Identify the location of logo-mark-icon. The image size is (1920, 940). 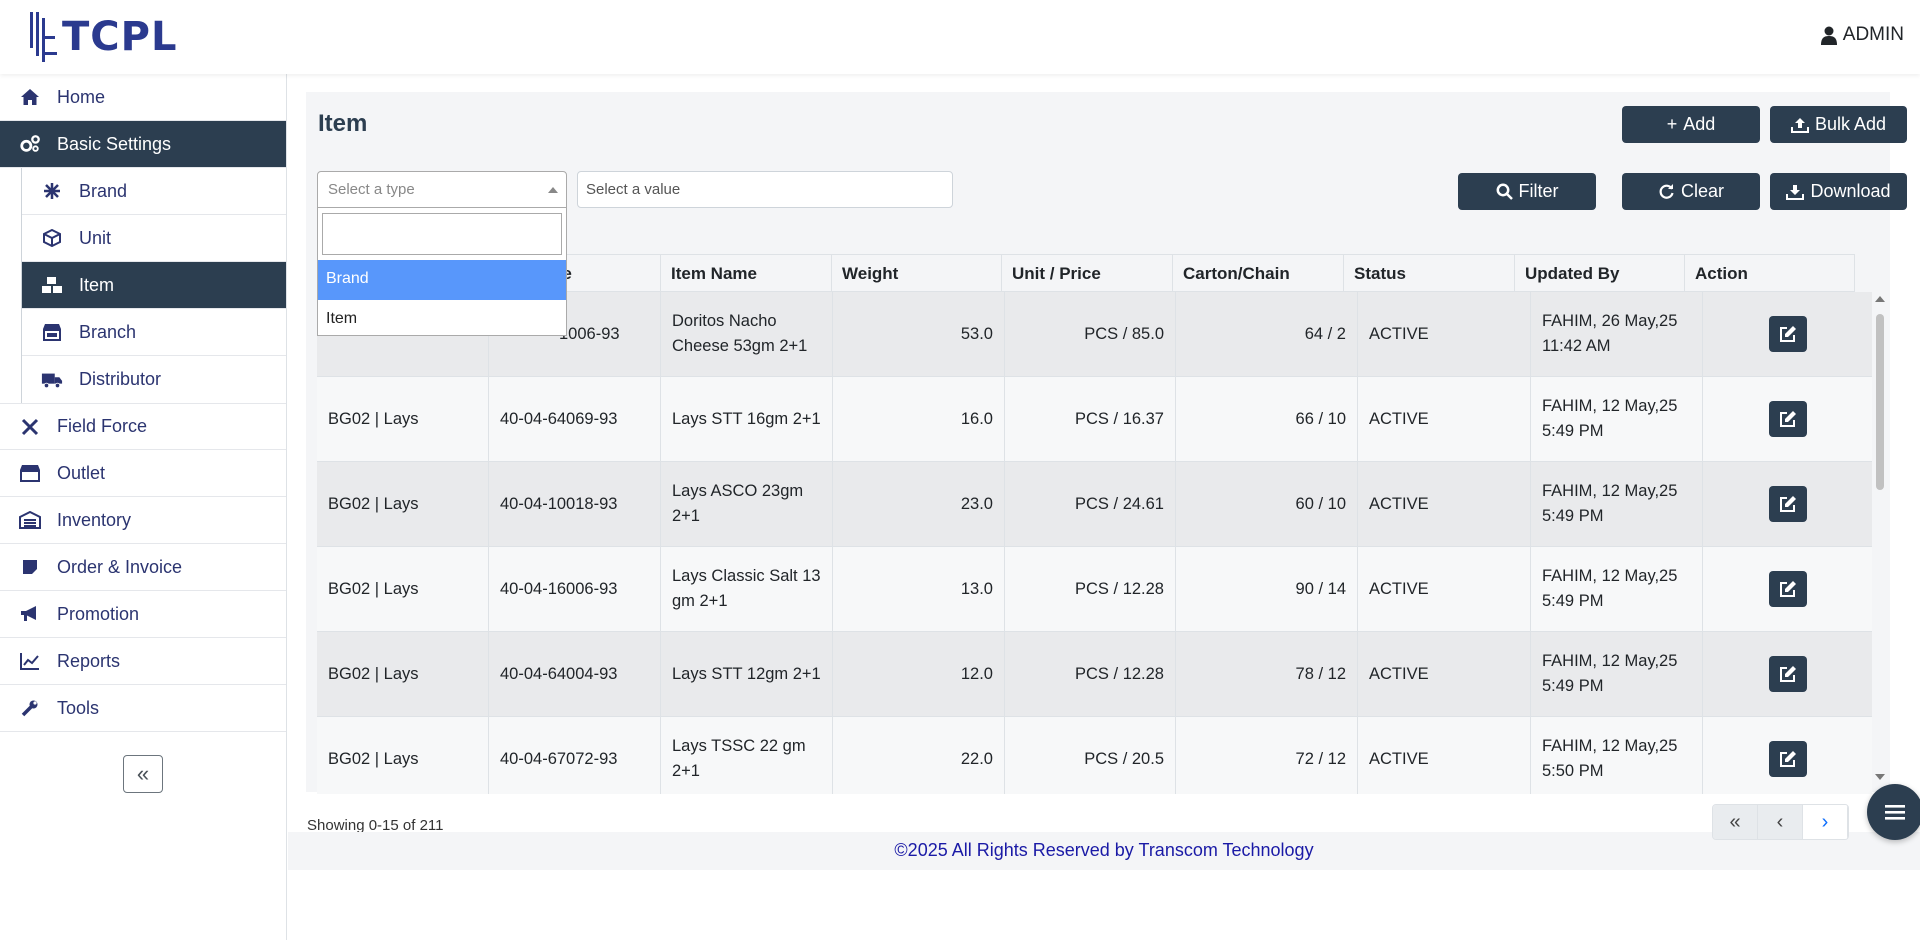
(43, 37).